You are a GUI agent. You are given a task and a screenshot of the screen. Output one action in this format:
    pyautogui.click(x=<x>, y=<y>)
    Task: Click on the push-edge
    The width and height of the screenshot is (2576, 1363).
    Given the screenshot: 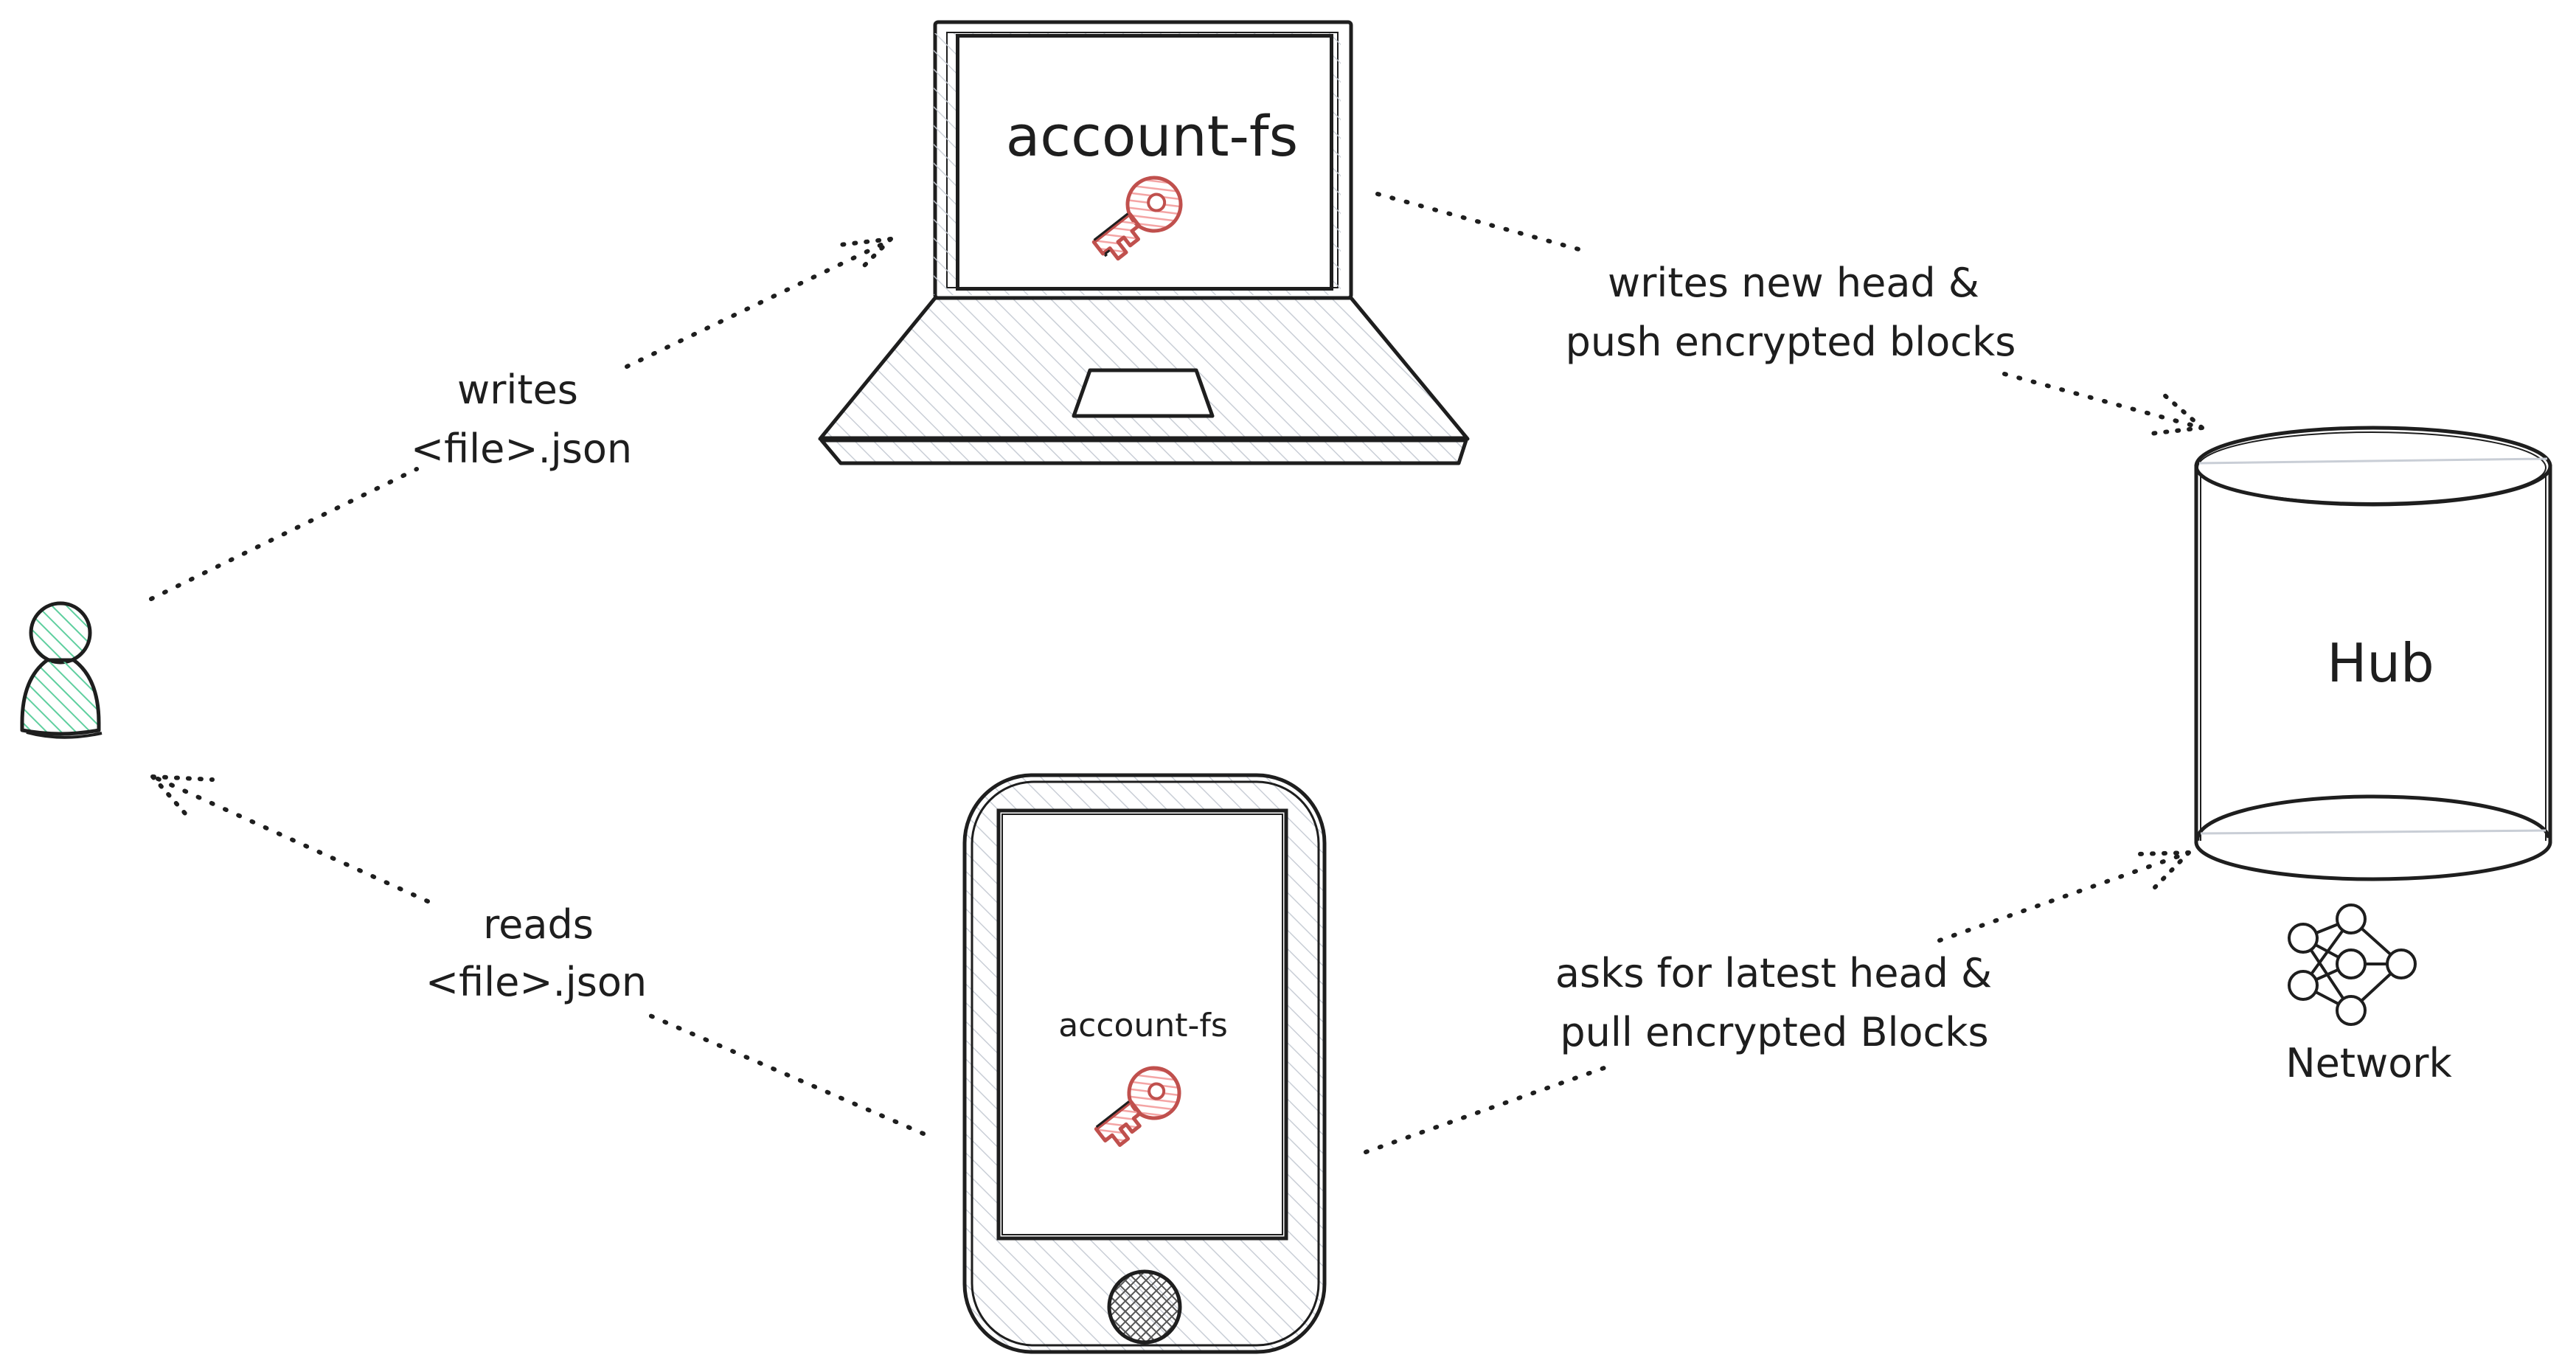 What is the action you would take?
    pyautogui.click(x=1789, y=314)
    